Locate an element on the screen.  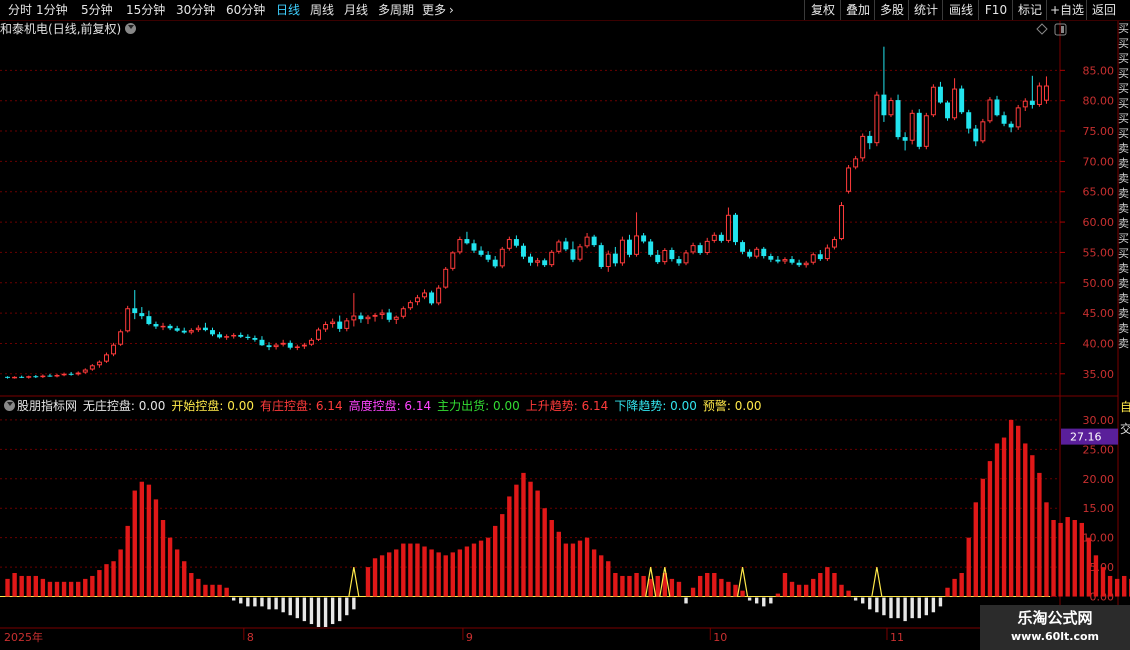
price-tick-label: 55.00 is located at coordinates (1099, 252).